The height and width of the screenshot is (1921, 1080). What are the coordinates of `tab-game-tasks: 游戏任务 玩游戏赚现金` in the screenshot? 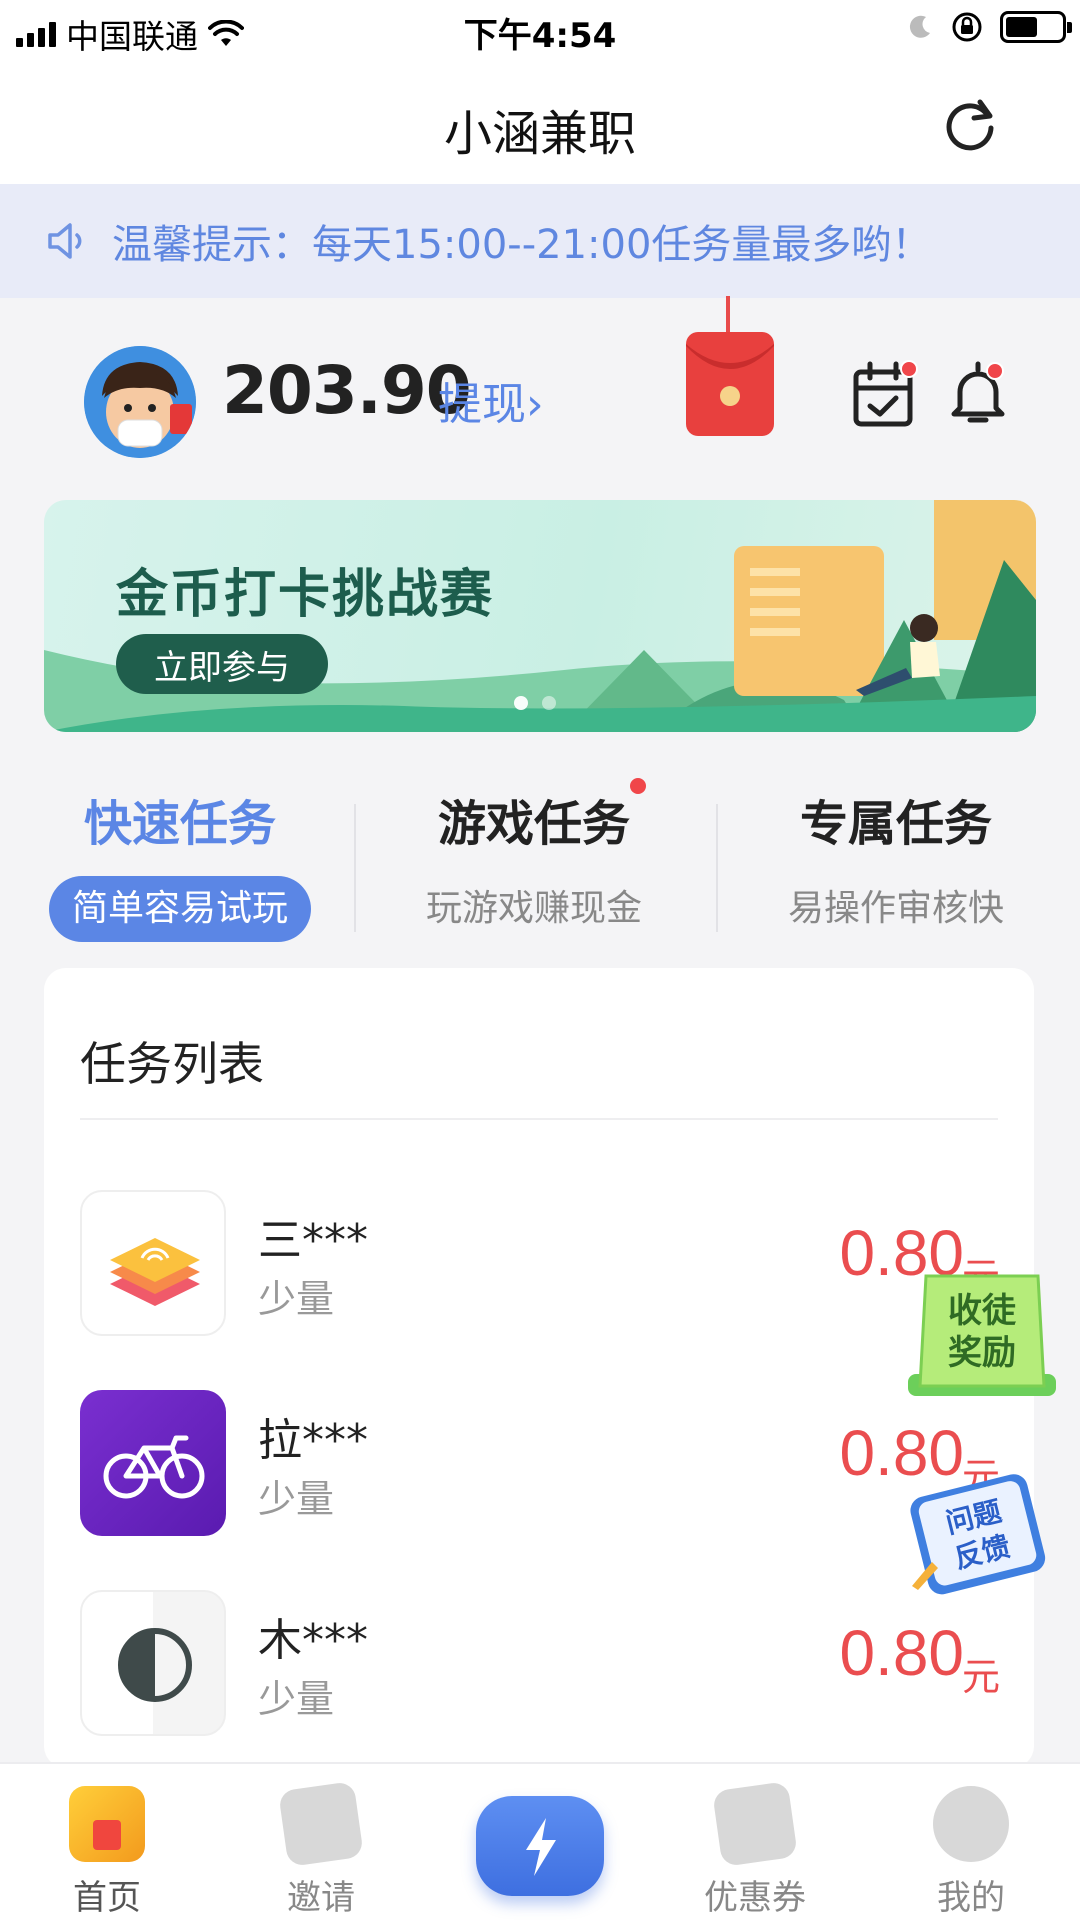 It's located at (534, 852).